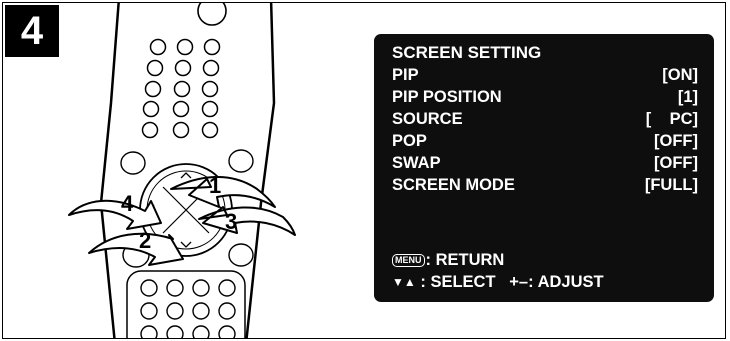 This screenshot has width=730, height=341. I want to click on osd-select-adjust-hint: ▼▲ : SELECT +–: ADJUST, so click(498, 282).